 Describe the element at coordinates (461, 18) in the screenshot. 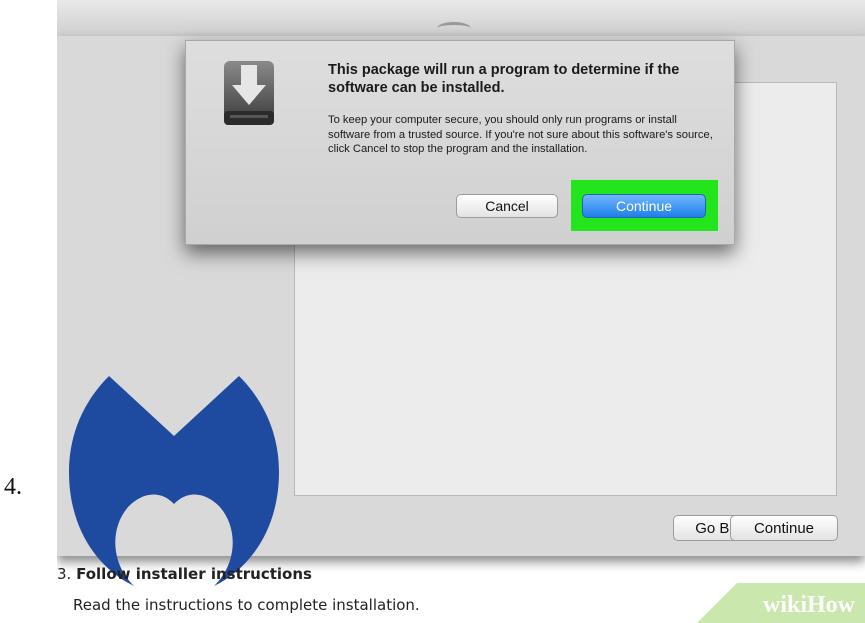

I see `window-titlebar` at that location.